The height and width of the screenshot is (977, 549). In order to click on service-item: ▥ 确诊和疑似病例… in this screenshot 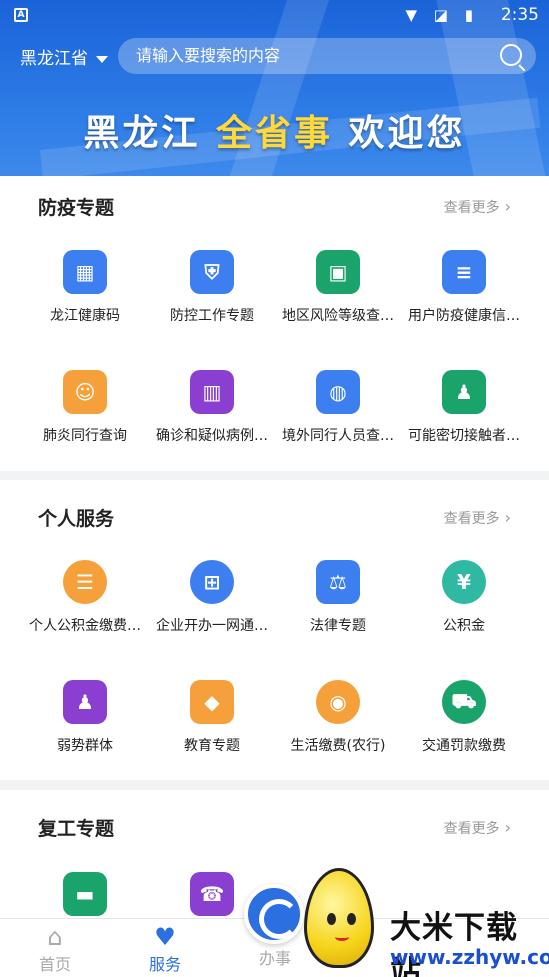, I will do `click(212, 407)`.